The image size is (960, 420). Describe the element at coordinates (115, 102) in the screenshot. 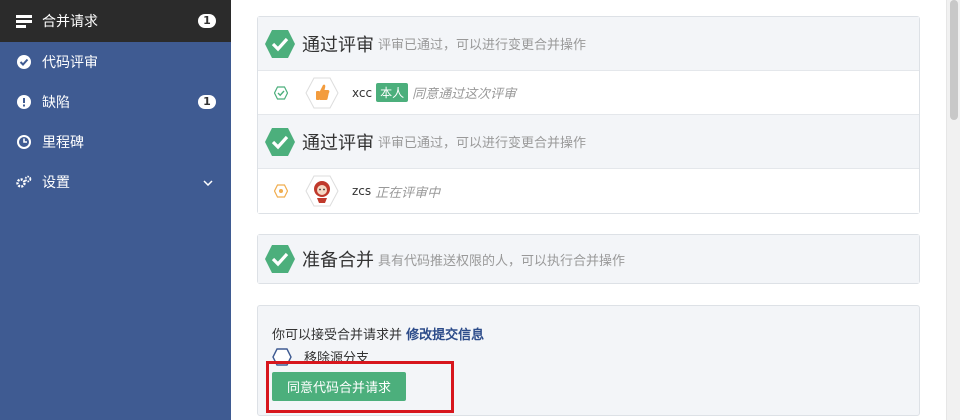

I see `sidebar-item-issues: 缺陷 1` at that location.